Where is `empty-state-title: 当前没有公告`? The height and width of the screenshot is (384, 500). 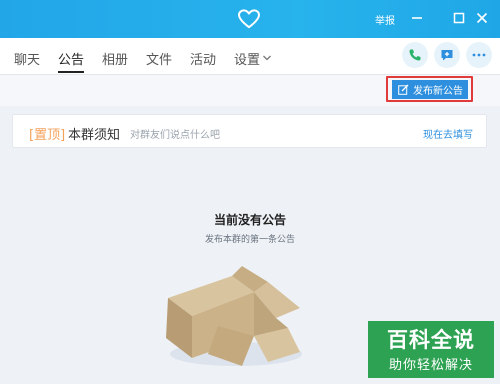
empty-state-title: 当前没有公告 is located at coordinates (249, 220).